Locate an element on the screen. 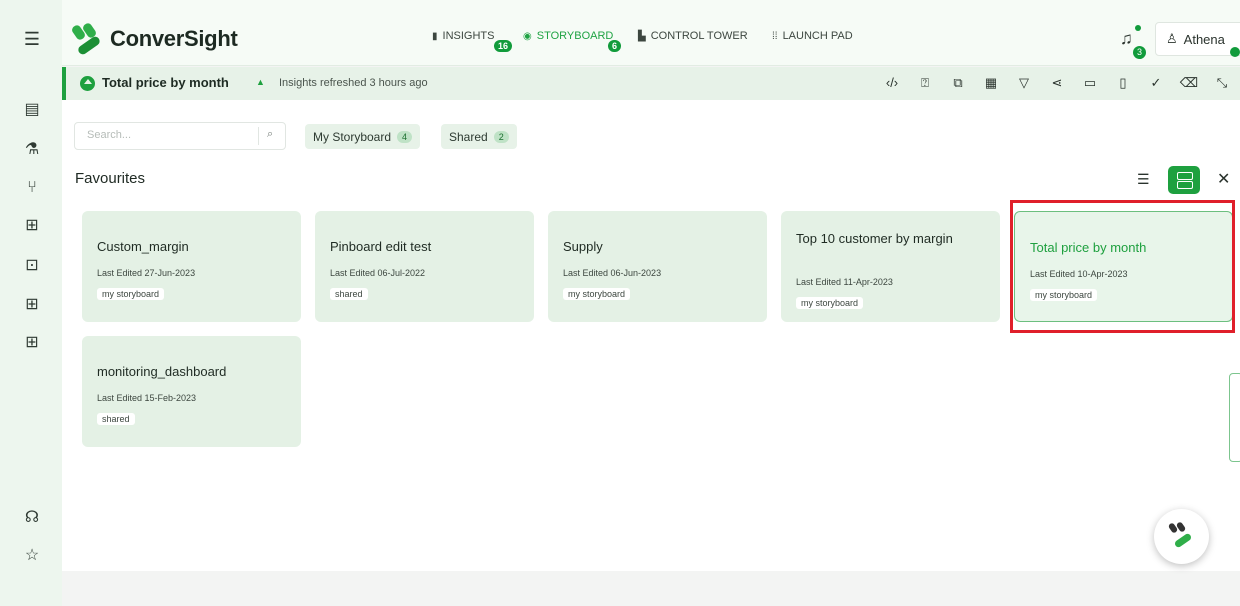 The width and height of the screenshot is (1240, 606). logo-text: ConverSight is located at coordinates (174, 38).